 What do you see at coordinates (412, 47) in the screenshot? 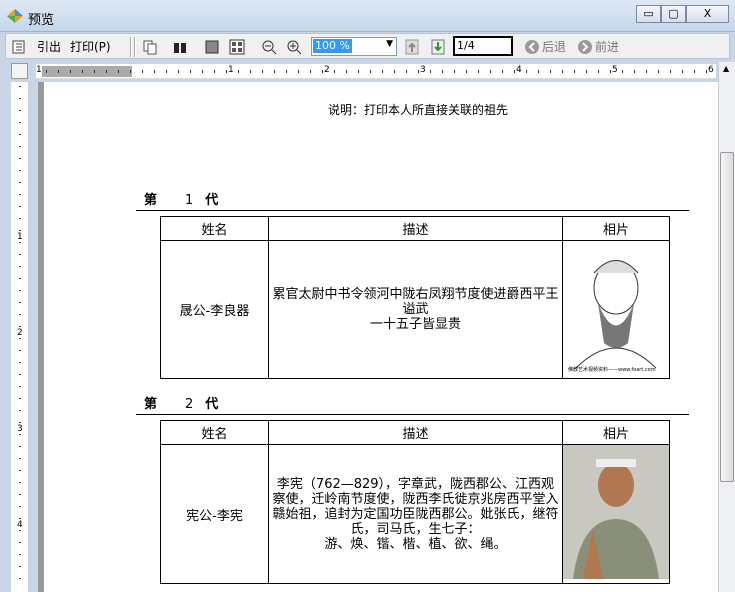
I see `prev-page-icon` at bounding box center [412, 47].